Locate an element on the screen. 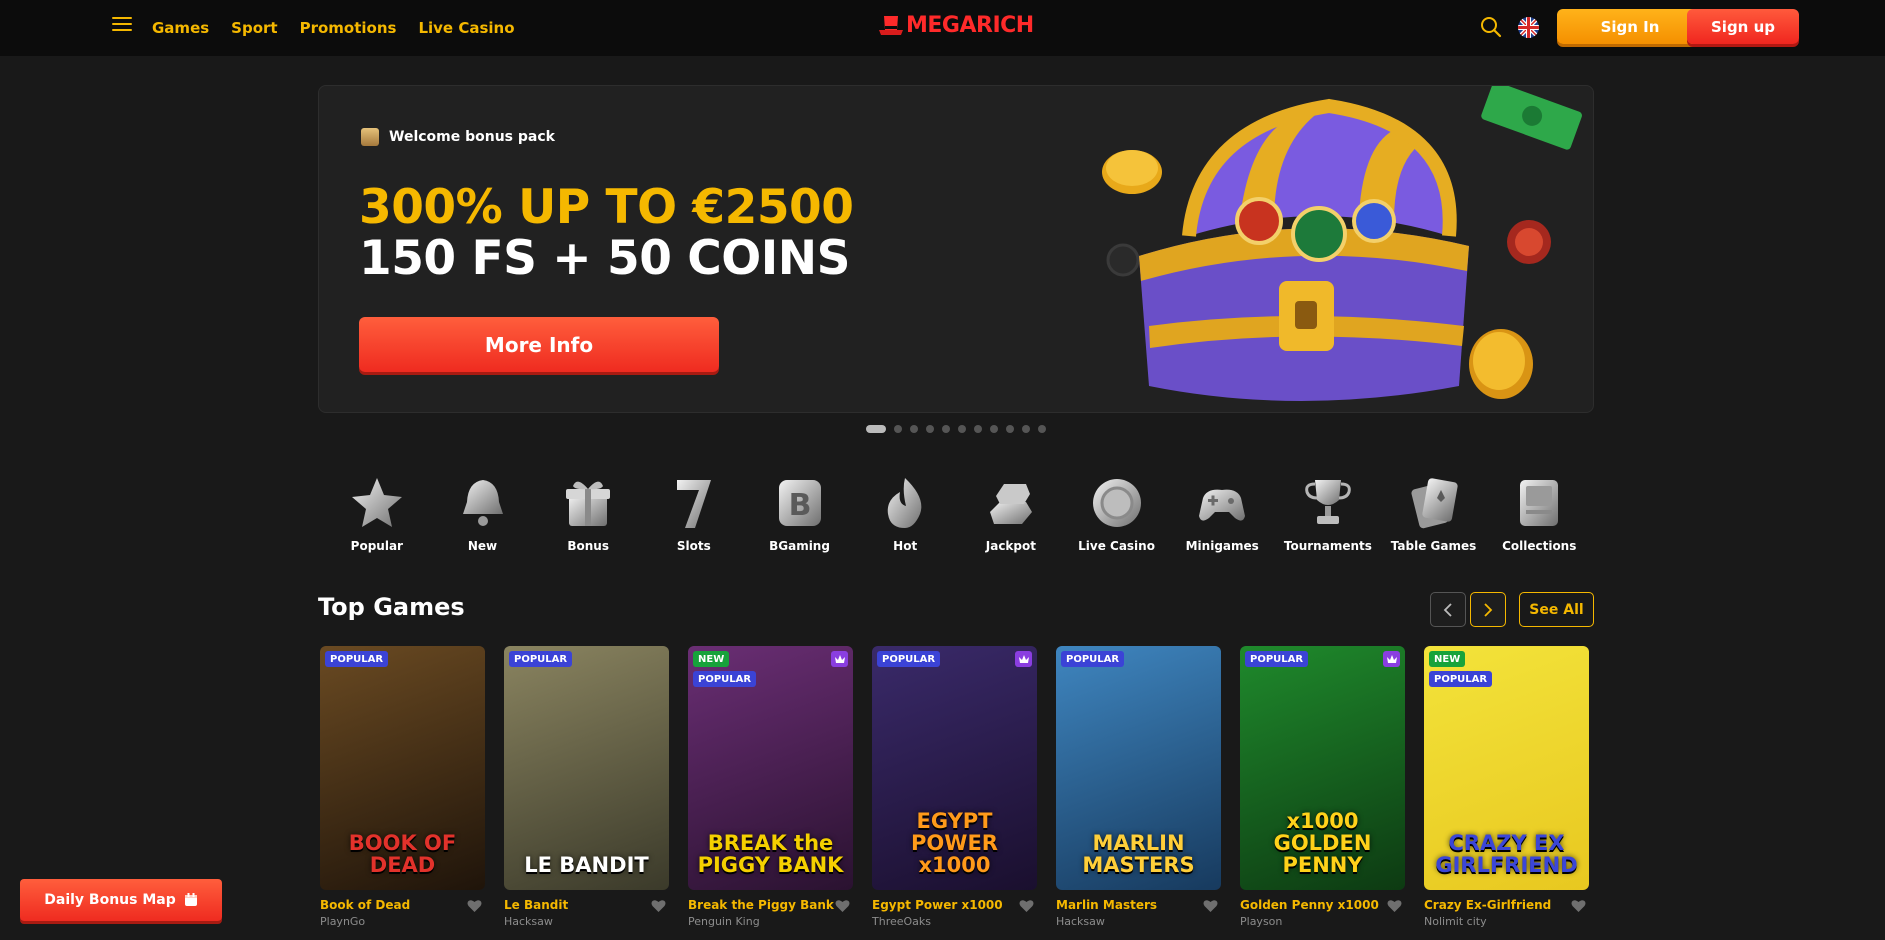 This screenshot has height=940, width=1885. bgaming-icon: B is located at coordinates (799, 503).